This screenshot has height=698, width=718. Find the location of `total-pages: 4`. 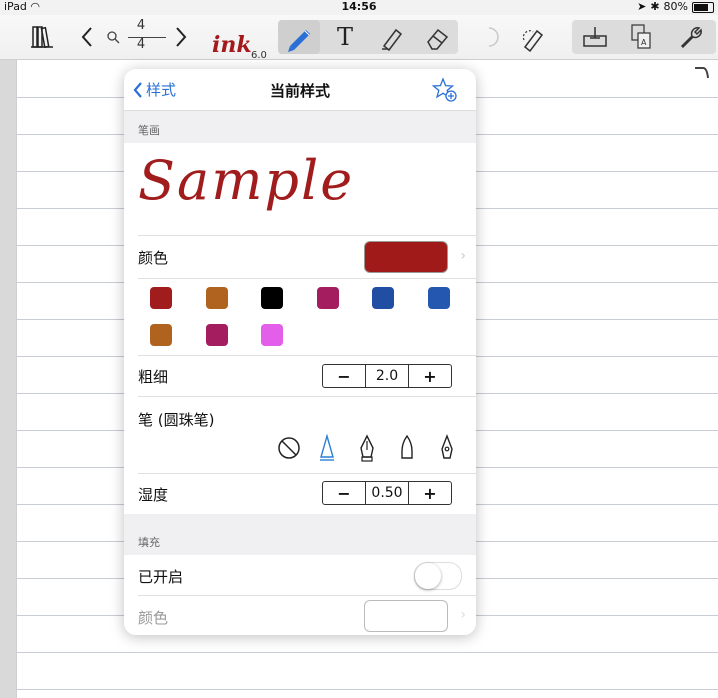

total-pages: 4 is located at coordinates (141, 44).